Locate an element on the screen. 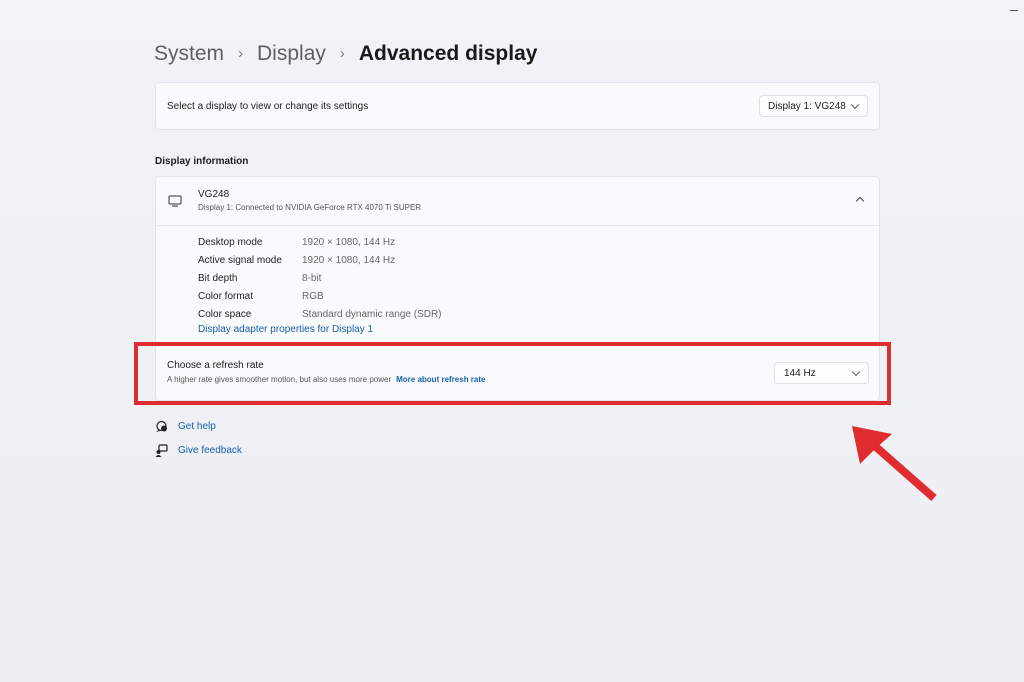 This screenshot has height=682, width=1024. display-select-dropdown: Display 1: VG248 is located at coordinates (813, 106).